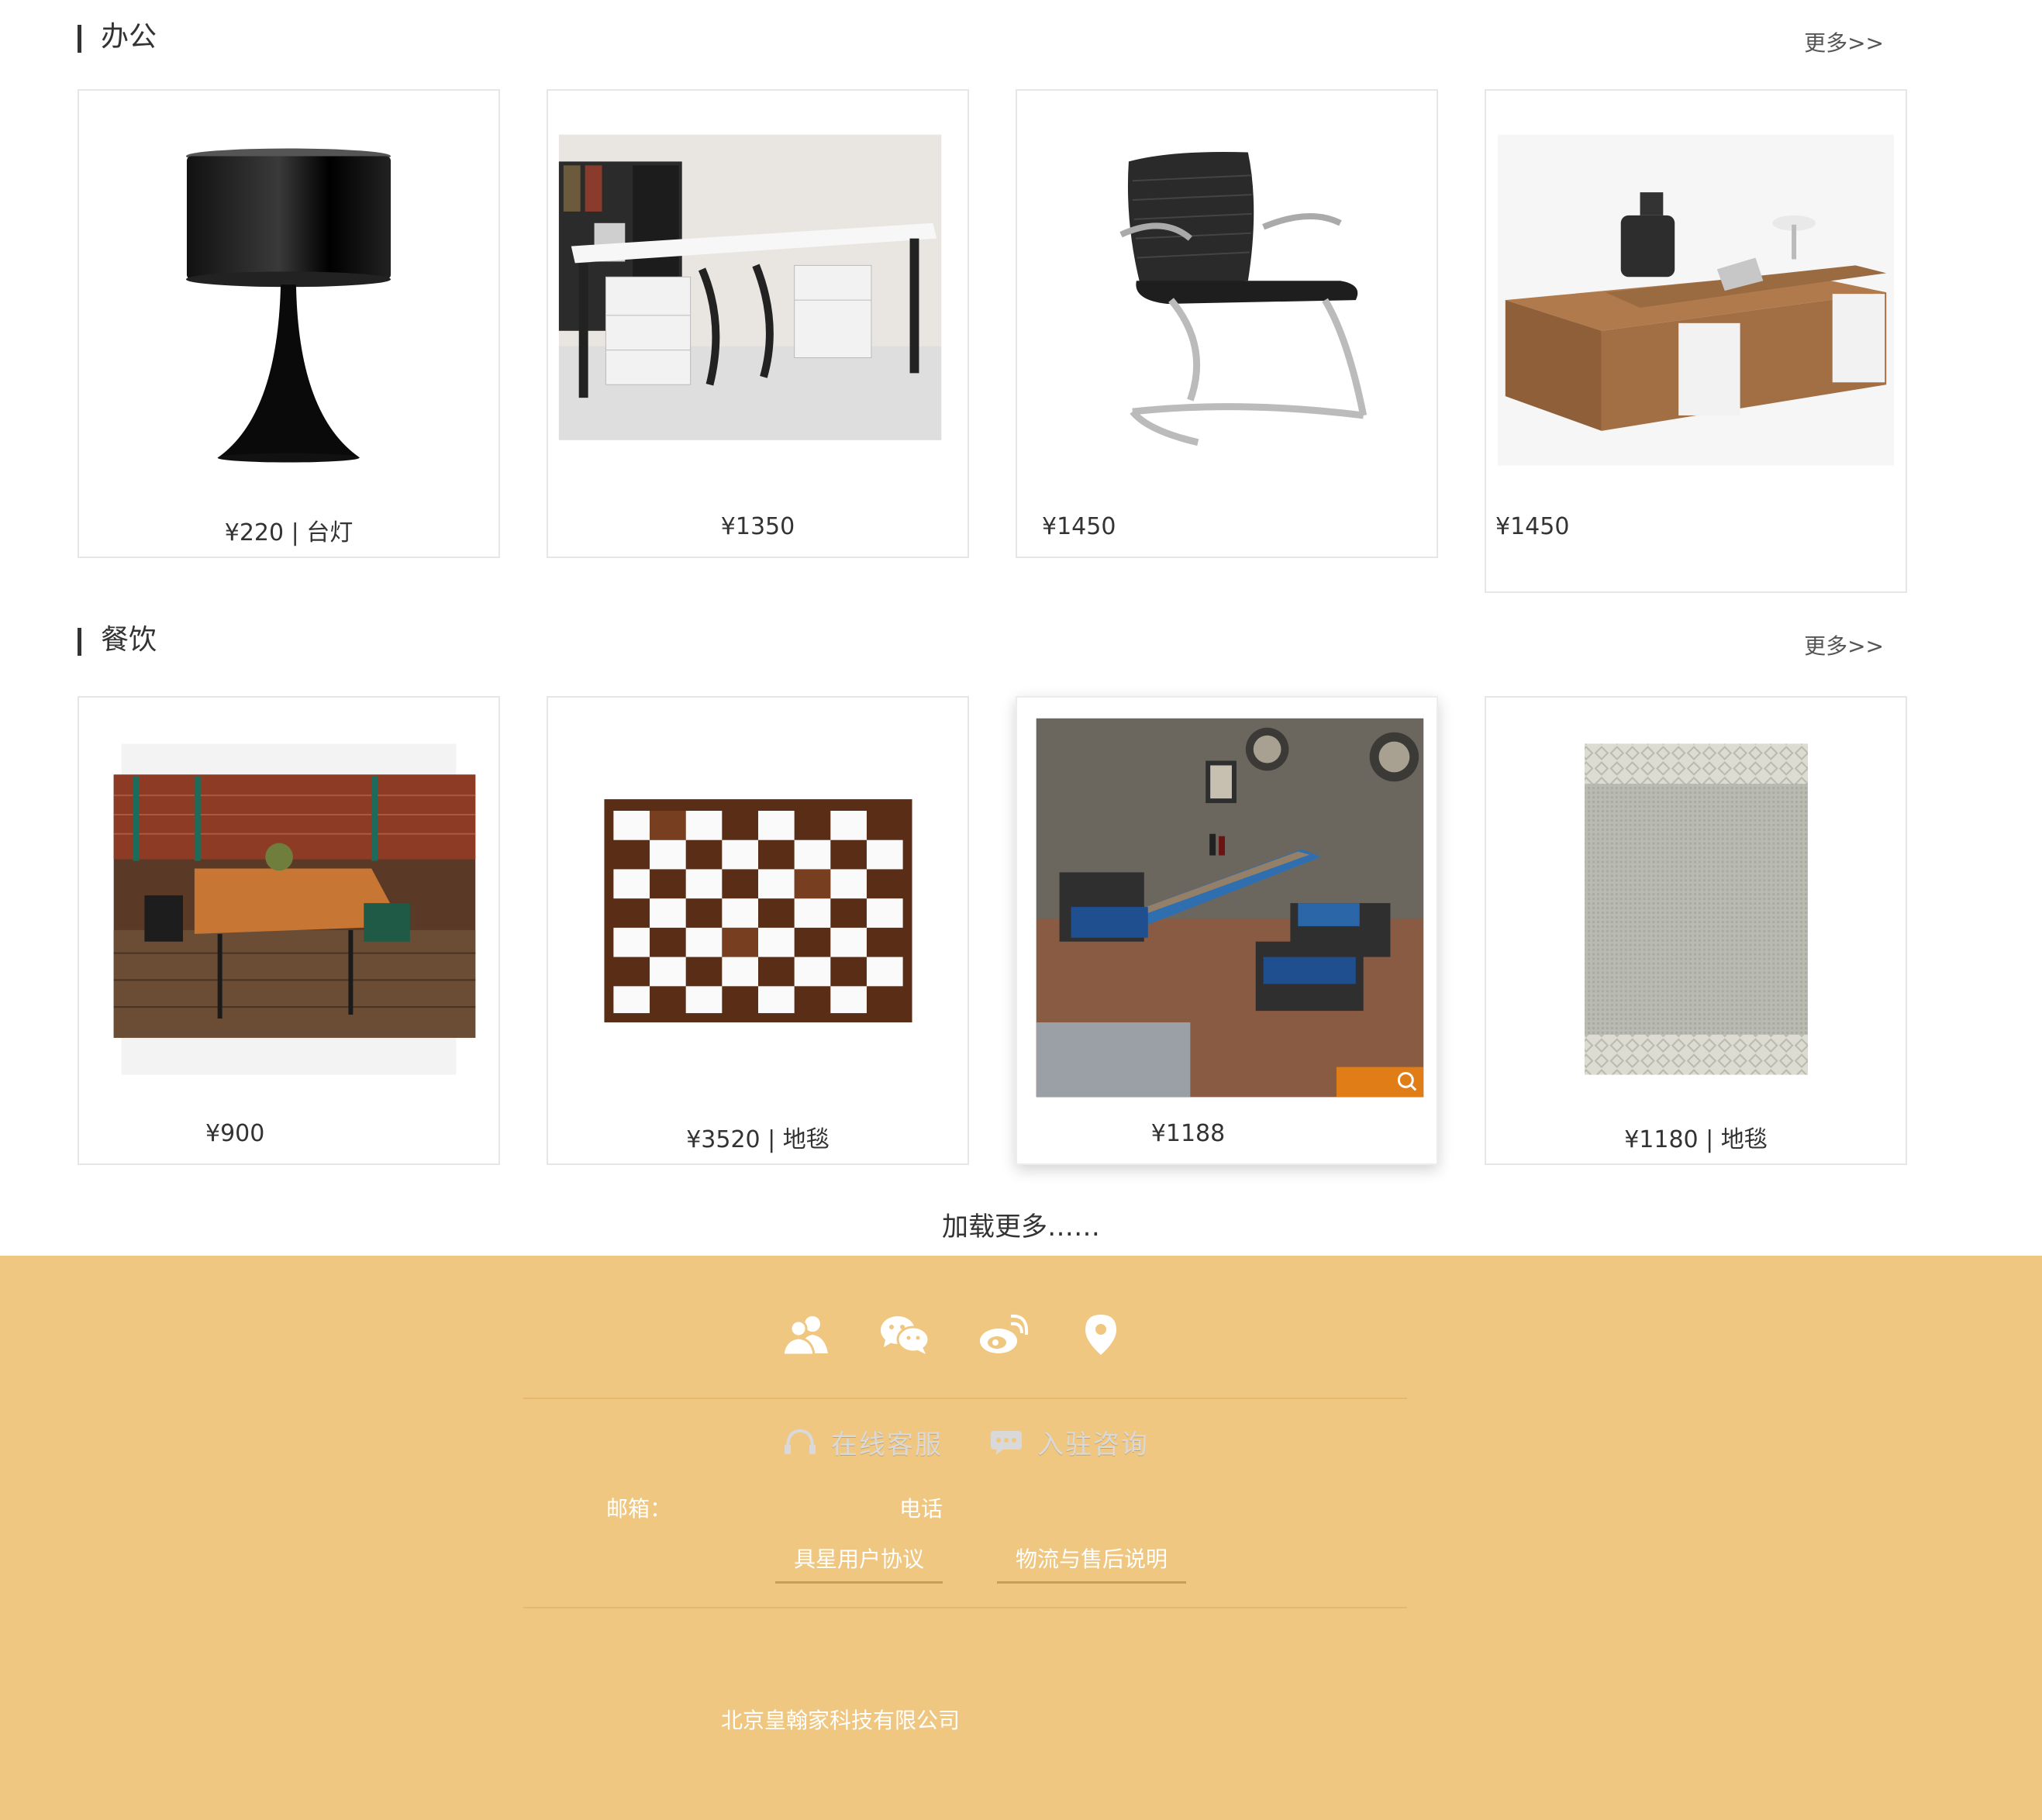  Describe the element at coordinates (1188, 1134) in the screenshot. I see `product-price: ¥1188` at that location.